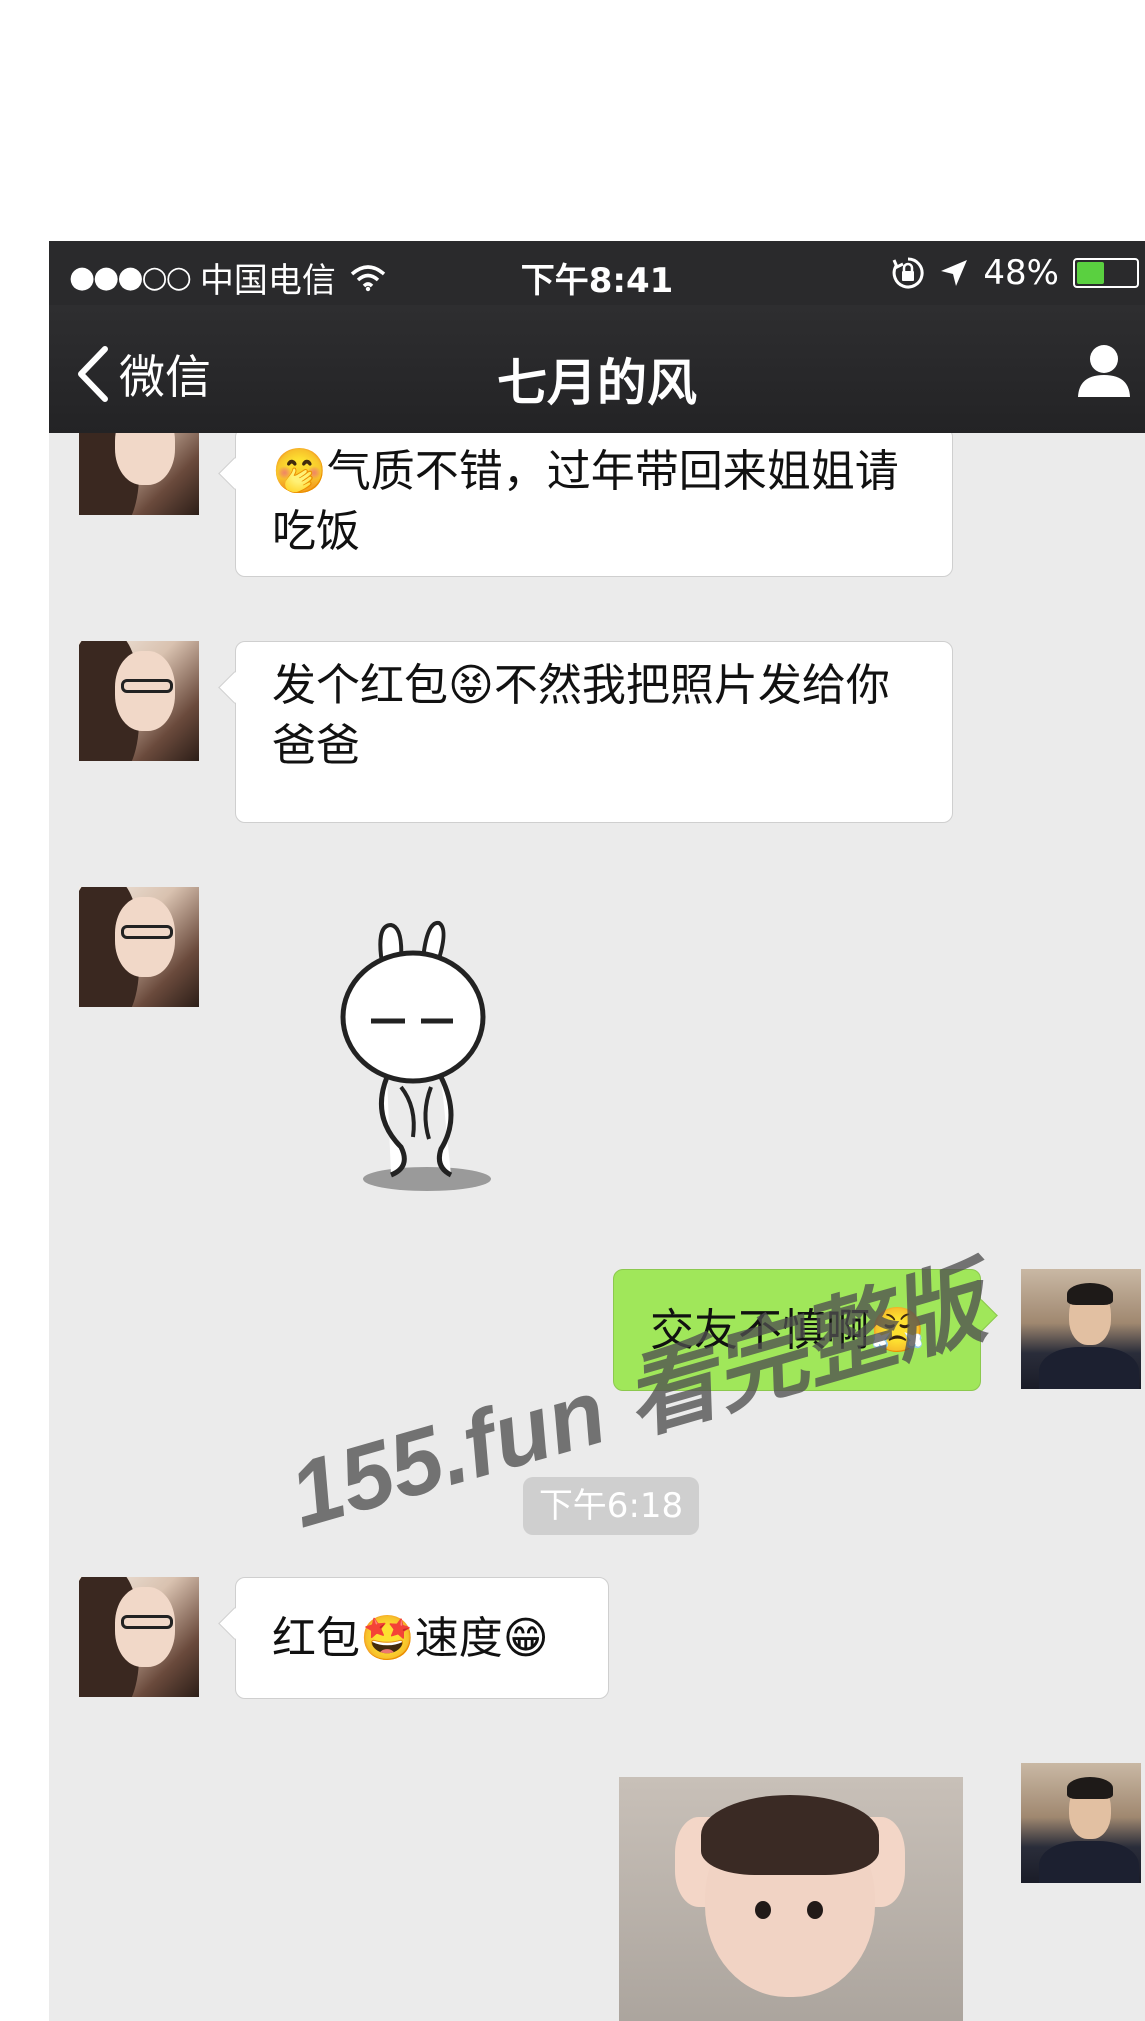 This screenshot has width=1145, height=2021. I want to click on status-bar: ●●●○○ 中国电信 下午8:41 48%, so click(597, 273).